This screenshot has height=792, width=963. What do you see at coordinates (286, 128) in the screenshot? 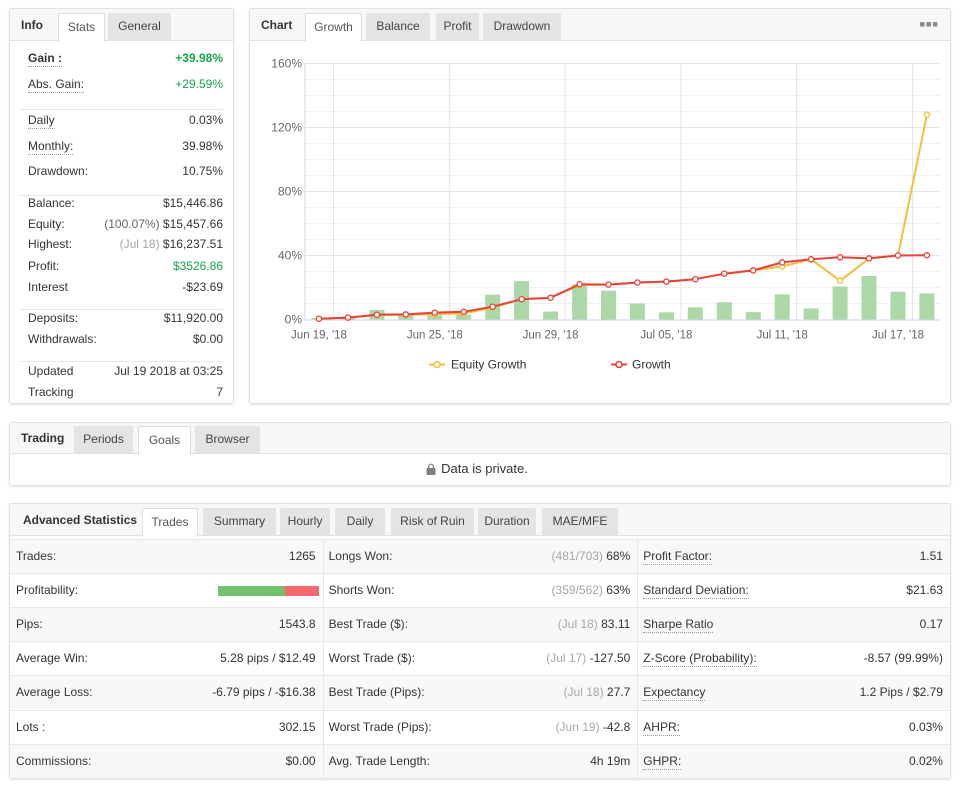
I see `svg-text: 120%` at bounding box center [286, 128].